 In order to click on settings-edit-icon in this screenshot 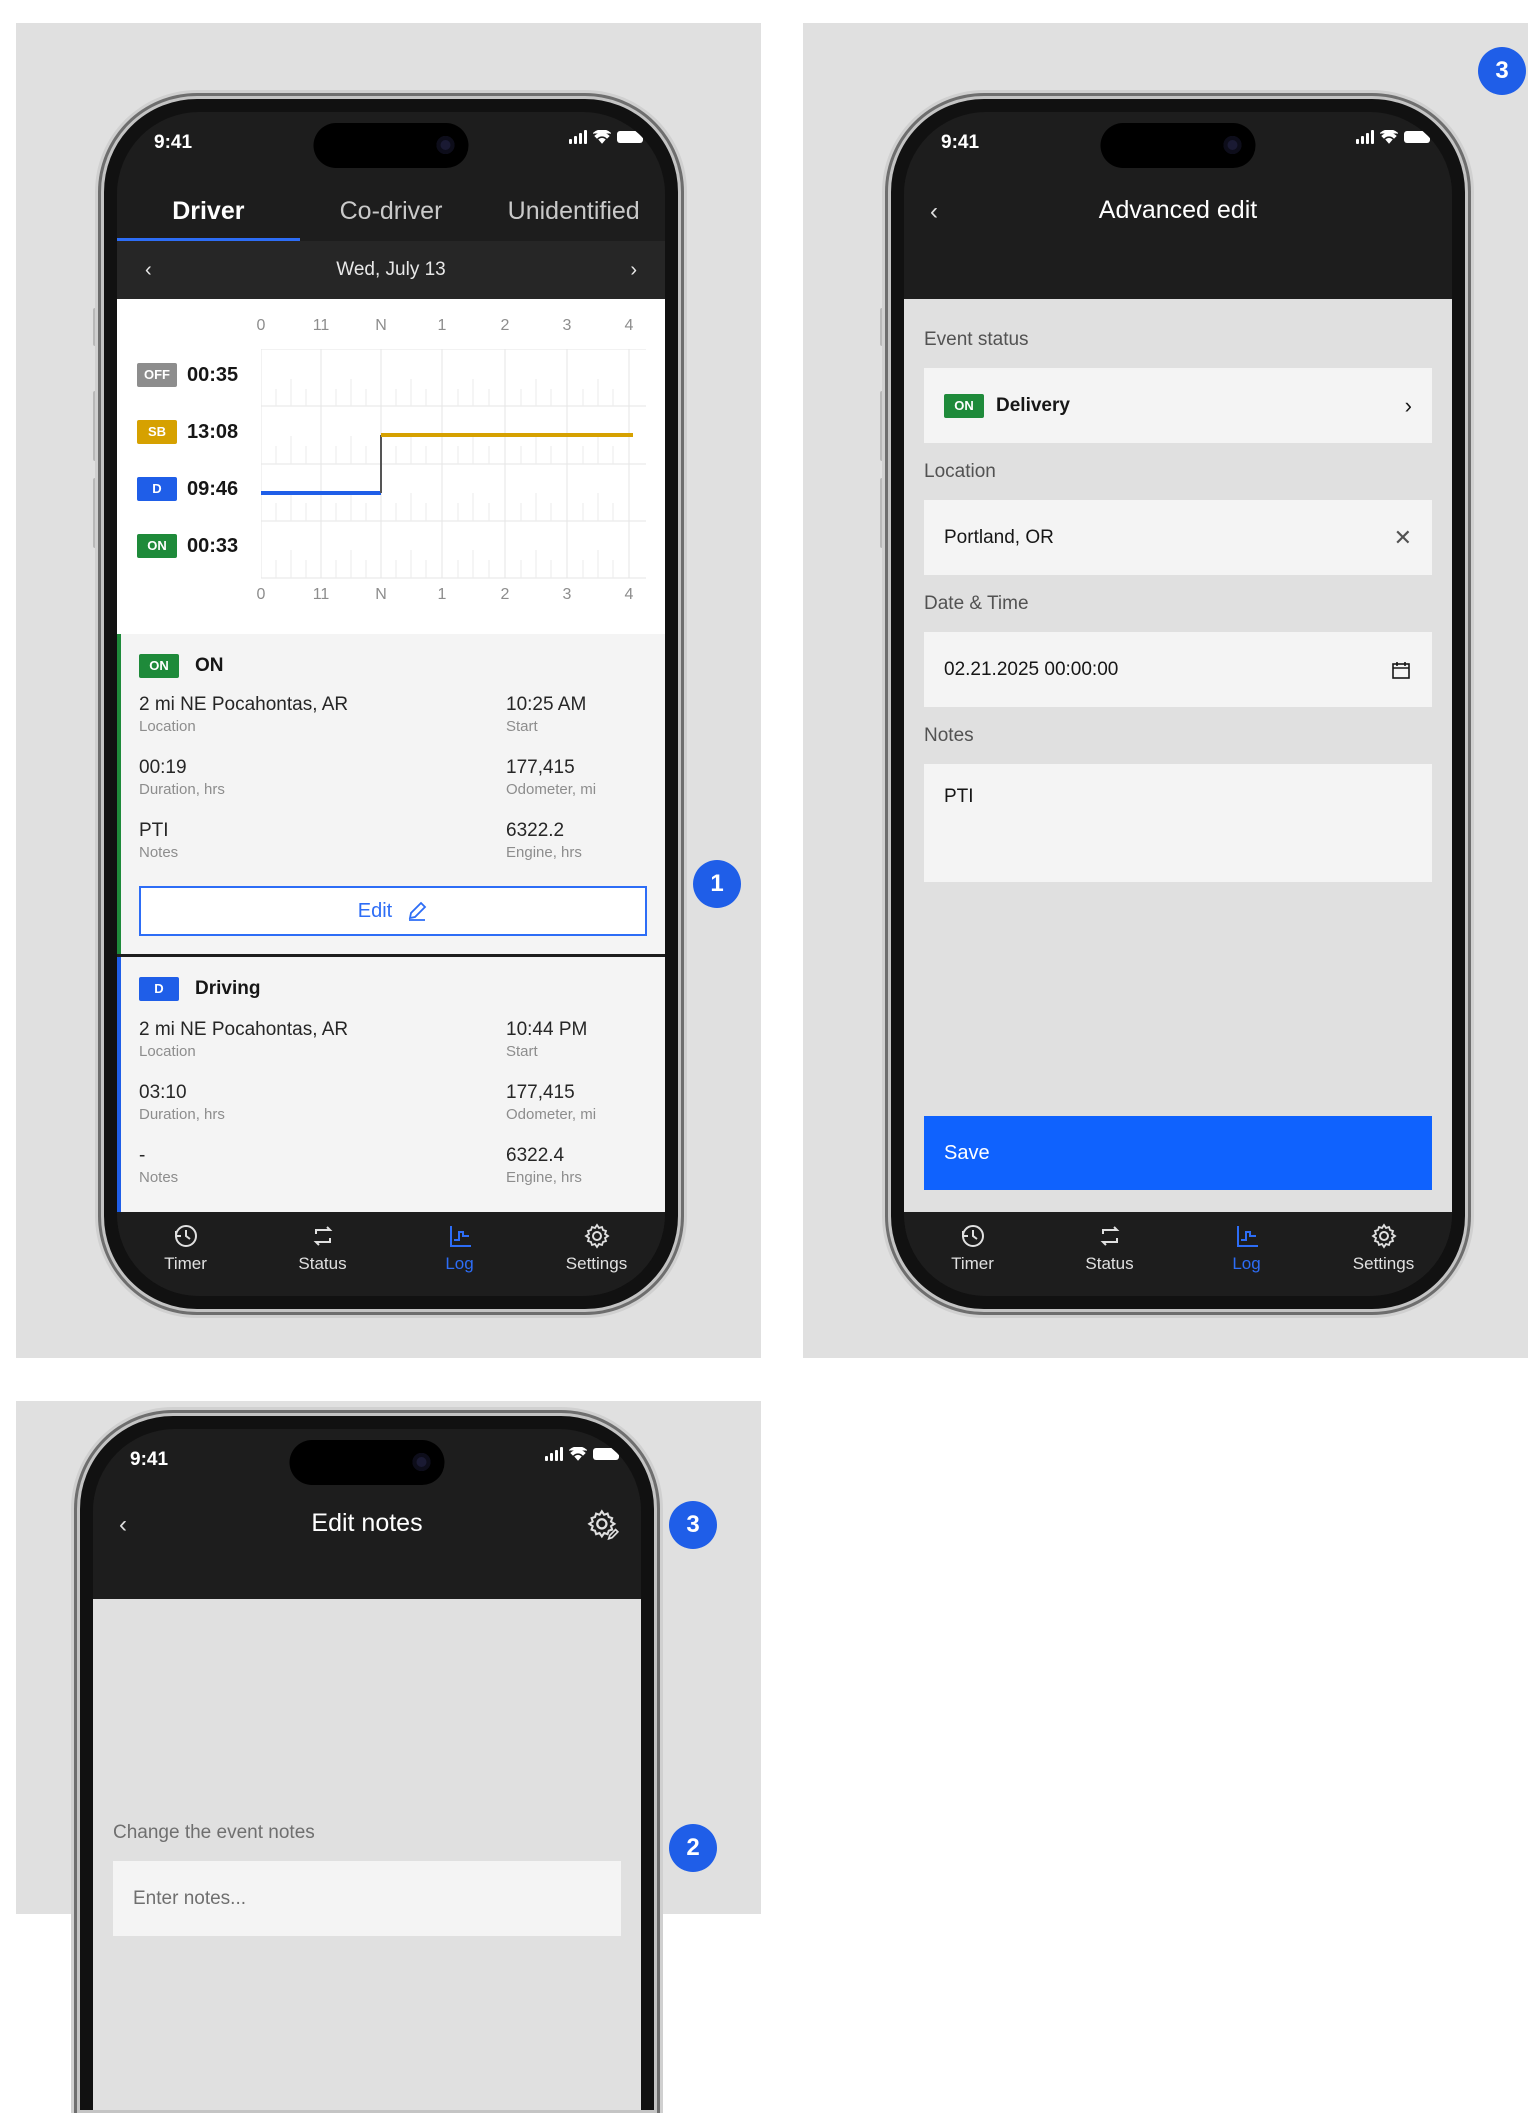, I will do `click(603, 1525)`.